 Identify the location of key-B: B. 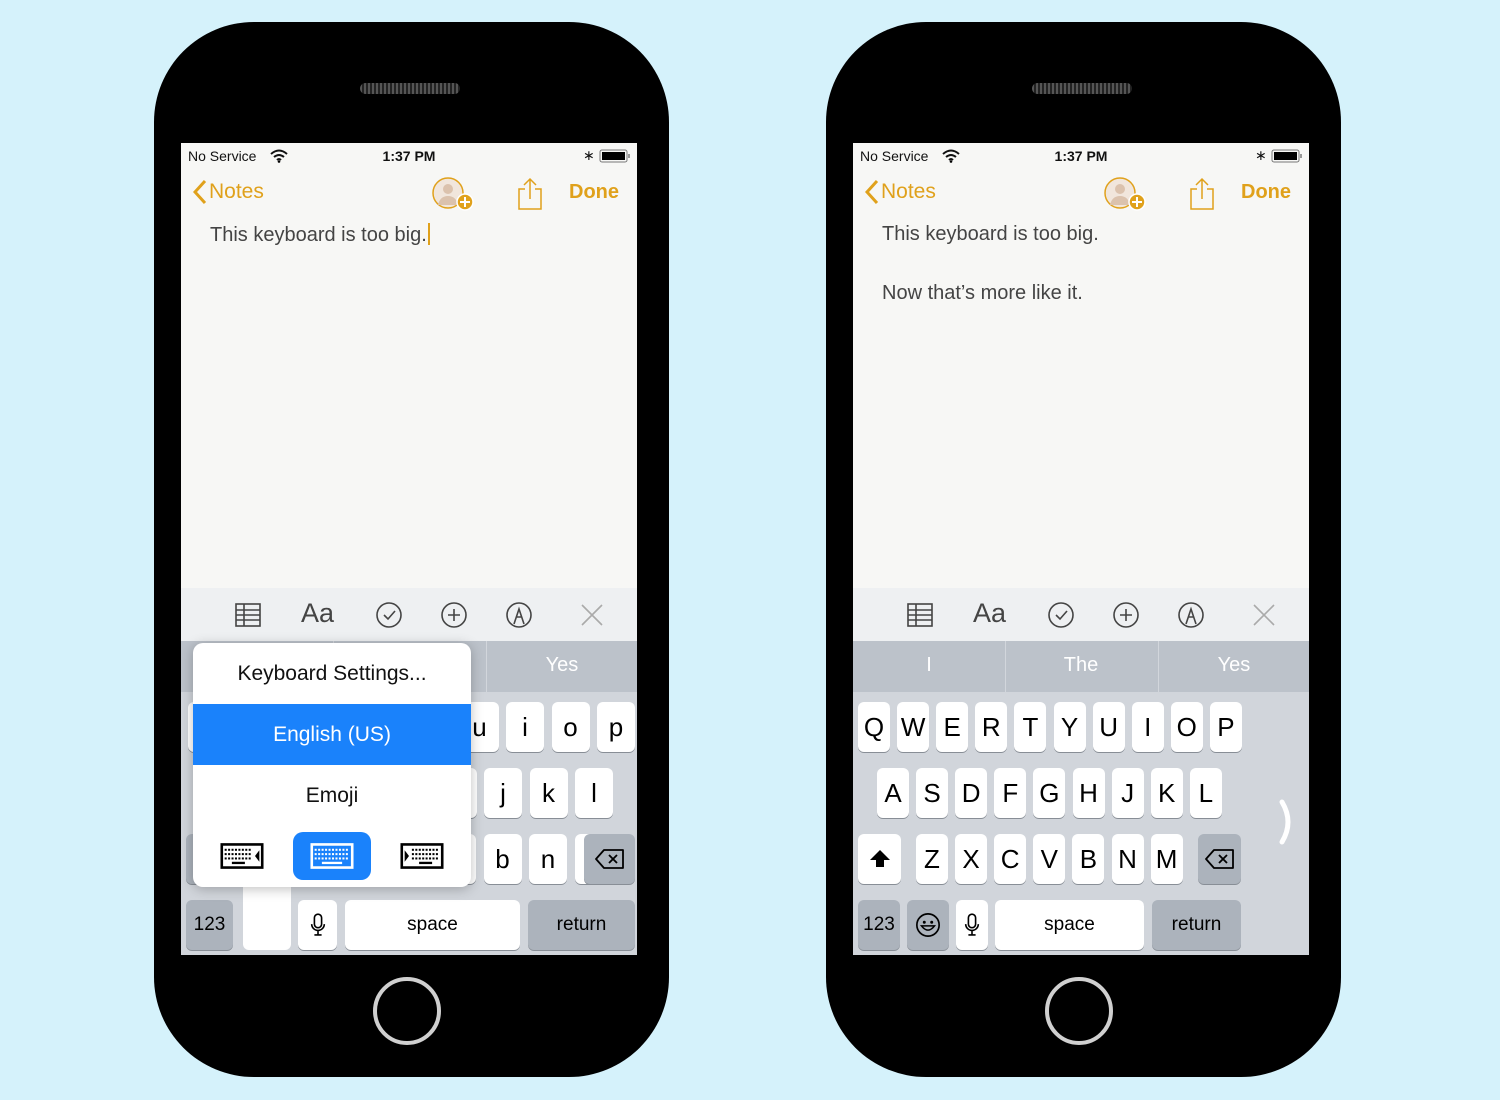
(1088, 859).